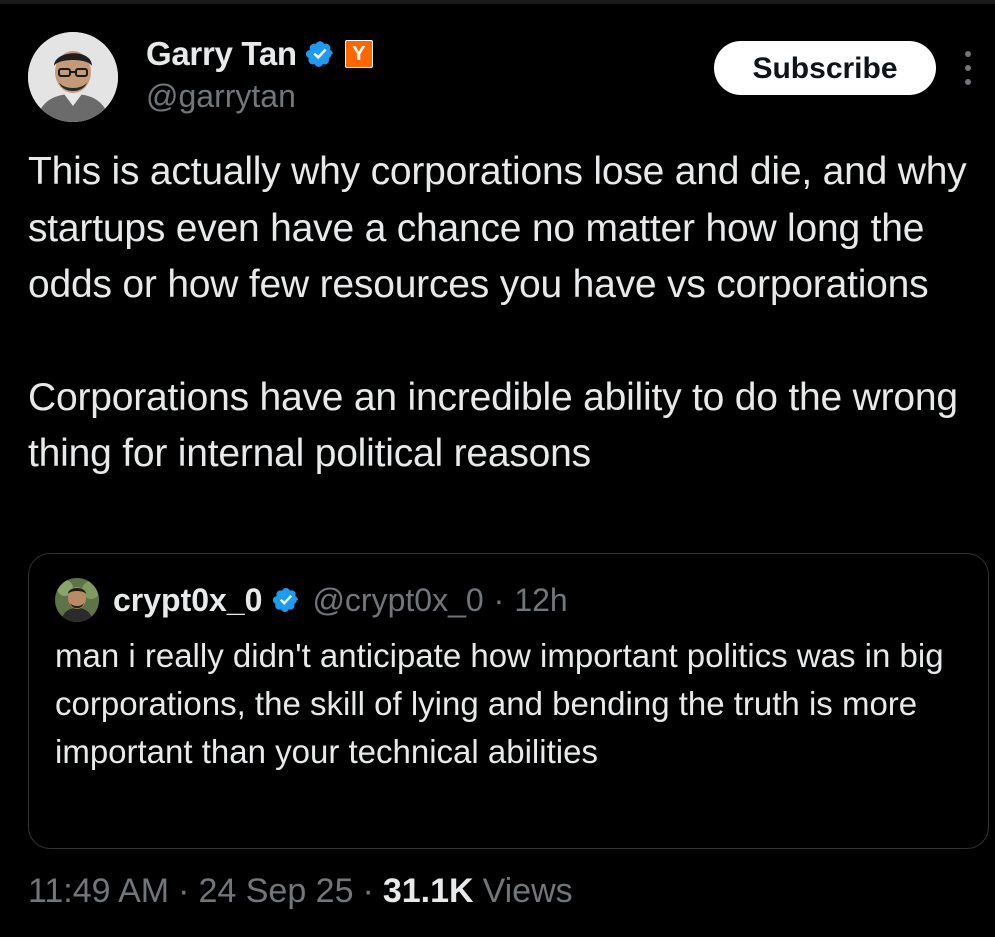  I want to click on quoted-tweet-header: crypt0x_0 @crypt0x_0 · 12h, so click(311, 600).